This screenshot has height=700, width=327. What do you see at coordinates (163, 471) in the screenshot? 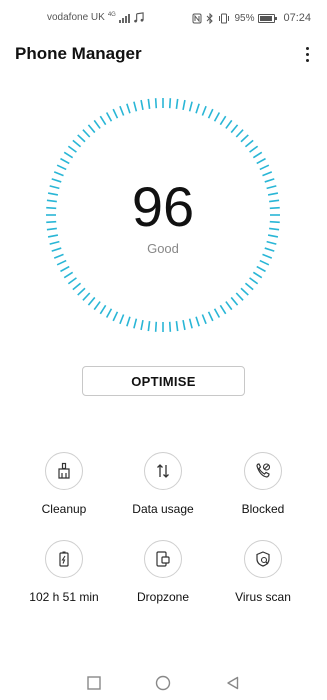
I see `data-arrows-icon` at bounding box center [163, 471].